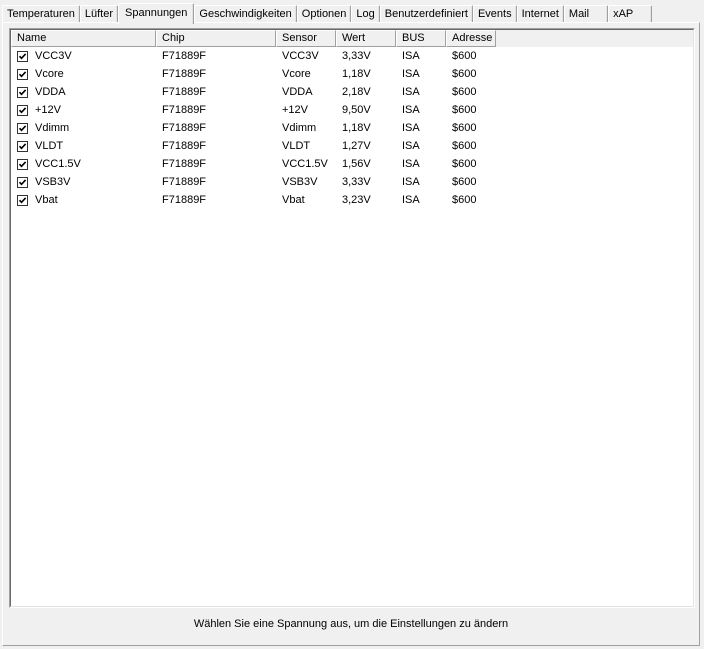  Describe the element at coordinates (426, 13) in the screenshot. I see `tab-benutzerdefiniert: Benutzerdefiniert` at that location.